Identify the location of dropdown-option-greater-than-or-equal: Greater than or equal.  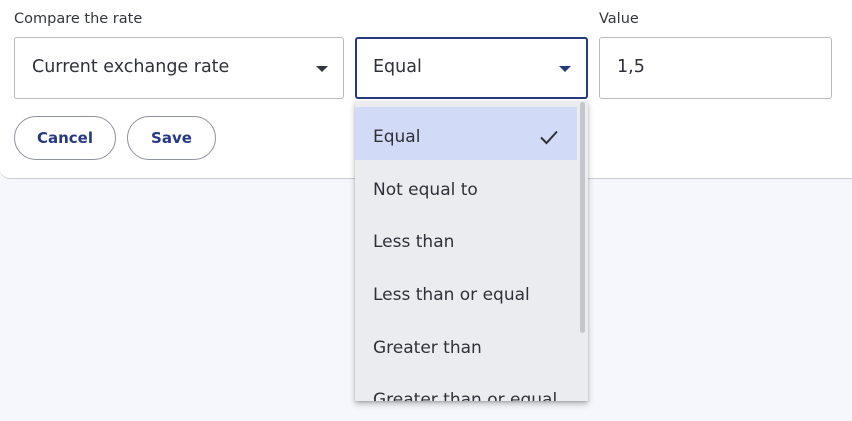
(466, 385).